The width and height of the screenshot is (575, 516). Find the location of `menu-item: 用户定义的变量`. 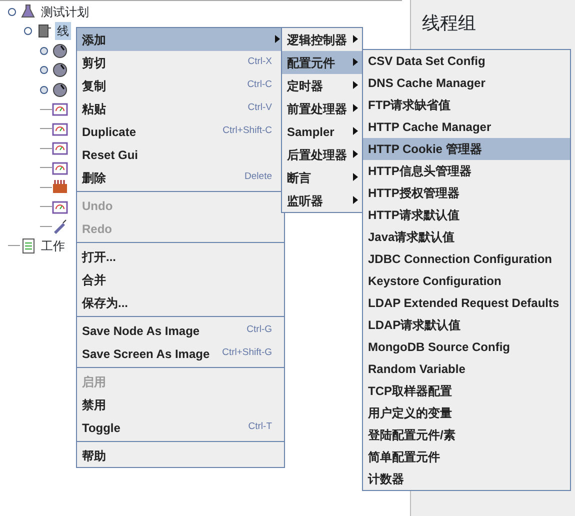

menu-item: 用户定义的变量 is located at coordinates (466, 413).